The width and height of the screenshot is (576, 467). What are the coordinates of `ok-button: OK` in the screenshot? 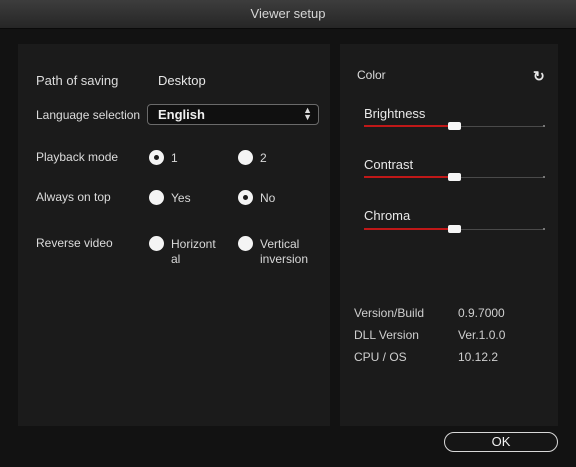 It's located at (501, 442).